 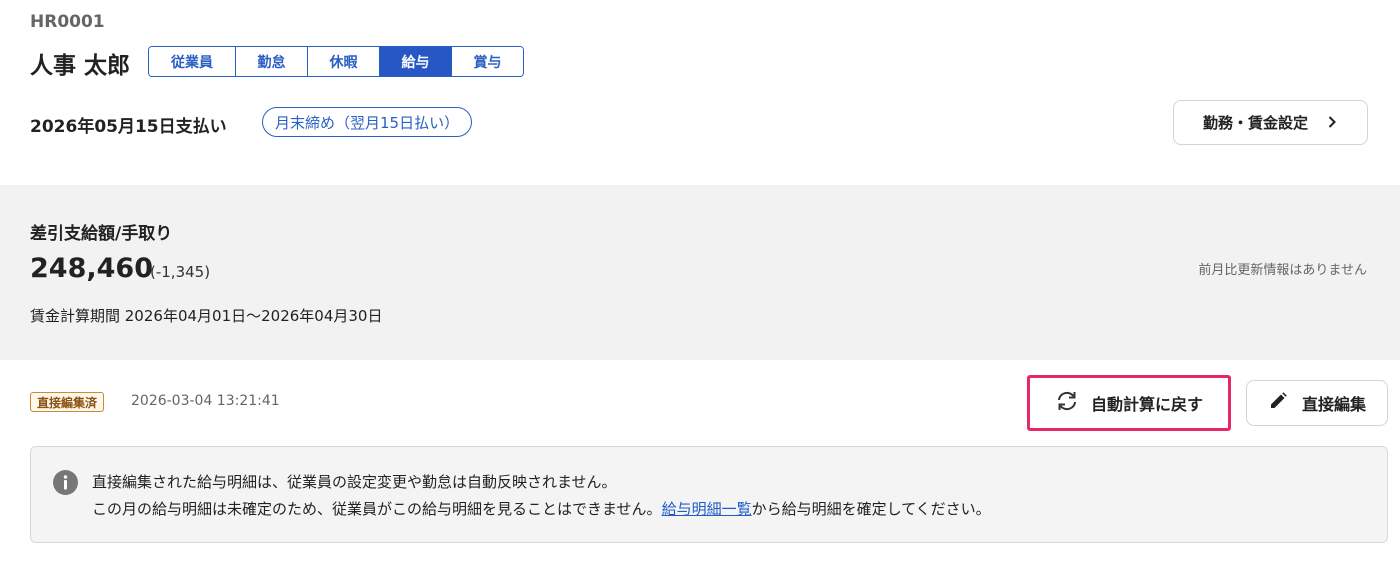 What do you see at coordinates (416, 61) in the screenshot?
I see `tab-salary: 給与` at bounding box center [416, 61].